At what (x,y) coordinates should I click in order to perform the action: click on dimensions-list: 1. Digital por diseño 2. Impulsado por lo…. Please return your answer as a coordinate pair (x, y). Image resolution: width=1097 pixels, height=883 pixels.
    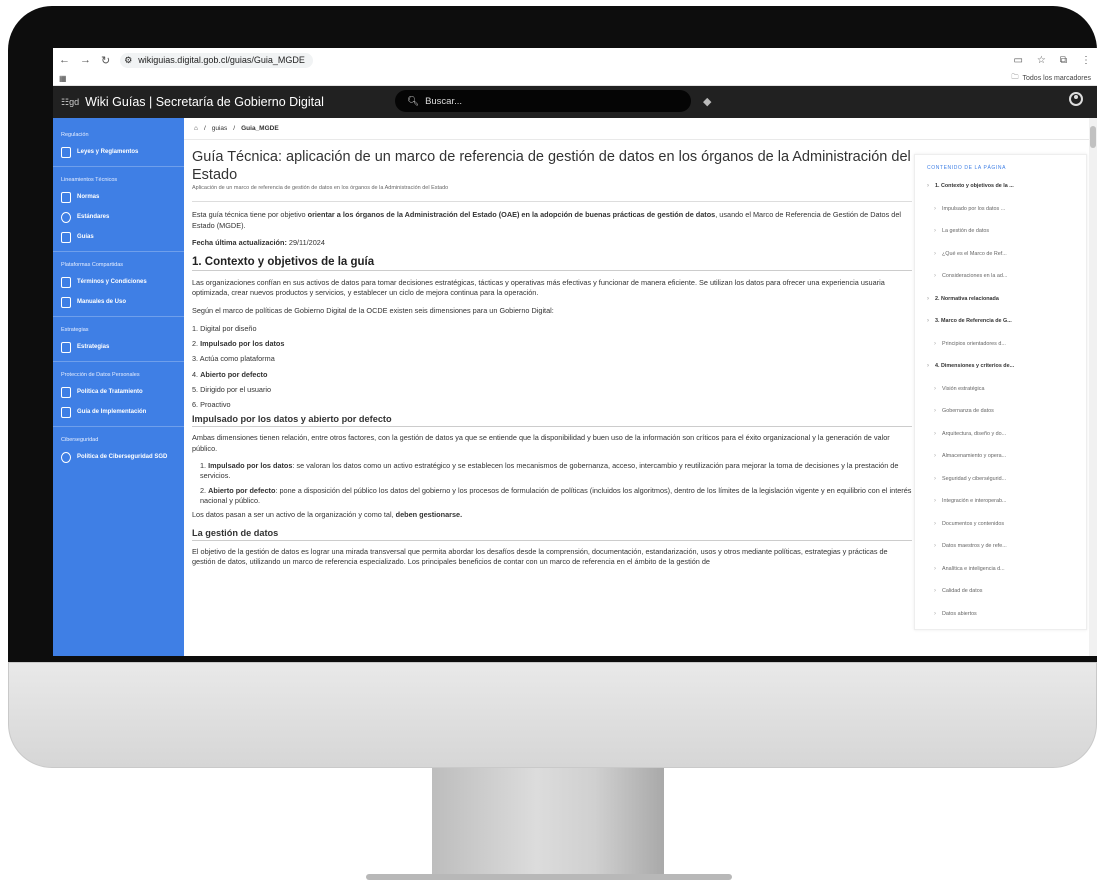
    Looking at the image, I should click on (552, 366).